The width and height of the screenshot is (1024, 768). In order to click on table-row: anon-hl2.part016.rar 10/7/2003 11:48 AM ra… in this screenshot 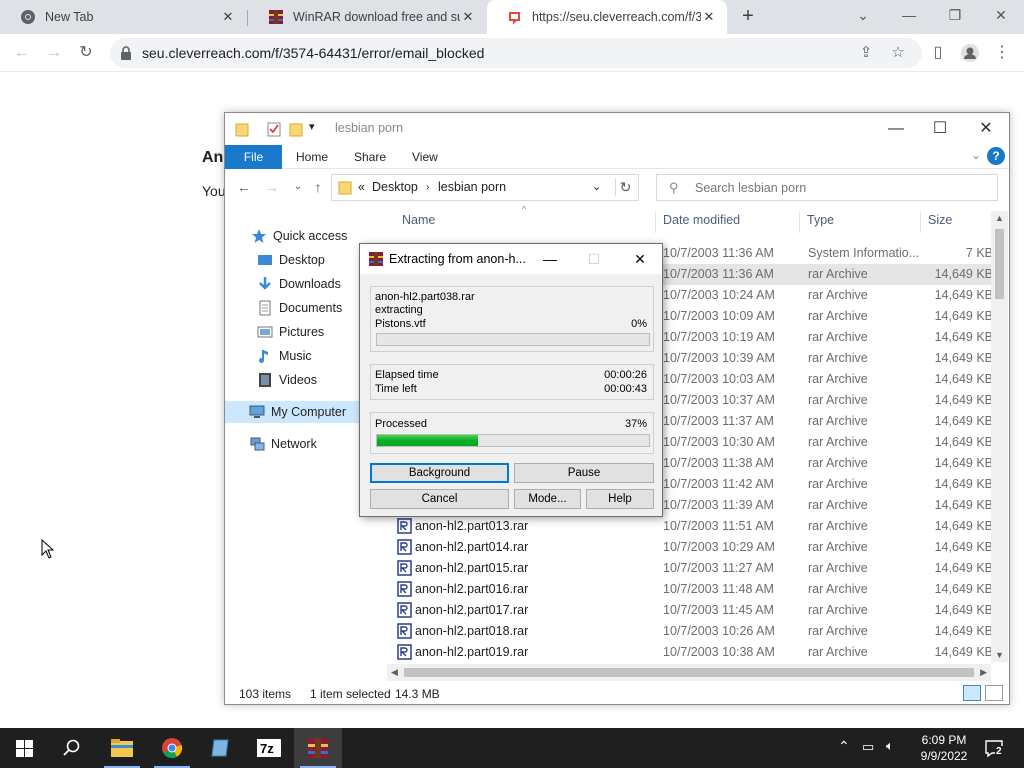, I will do `click(696, 589)`.